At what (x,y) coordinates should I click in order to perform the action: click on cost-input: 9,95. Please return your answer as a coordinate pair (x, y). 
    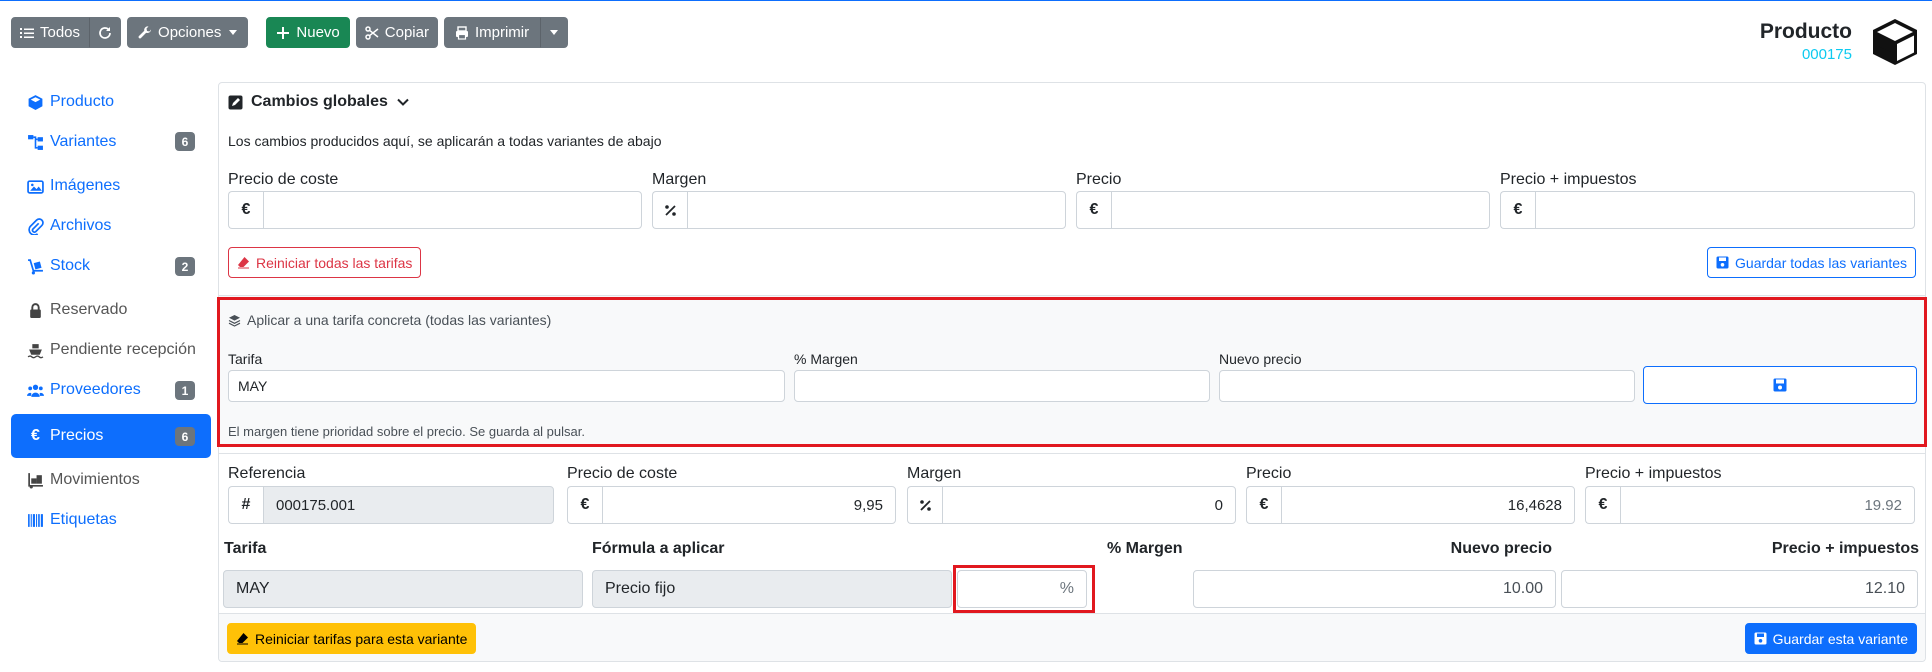
    Looking at the image, I should click on (749, 505).